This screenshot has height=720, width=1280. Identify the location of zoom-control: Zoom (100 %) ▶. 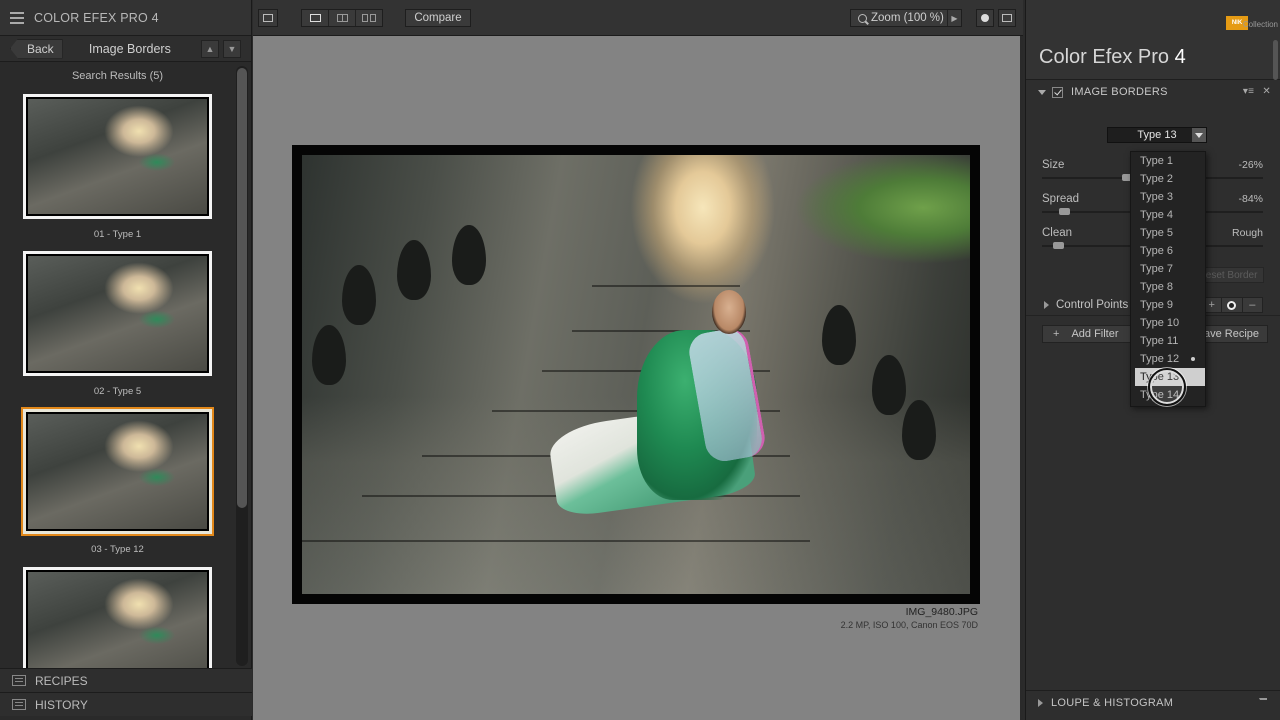
(906, 18).